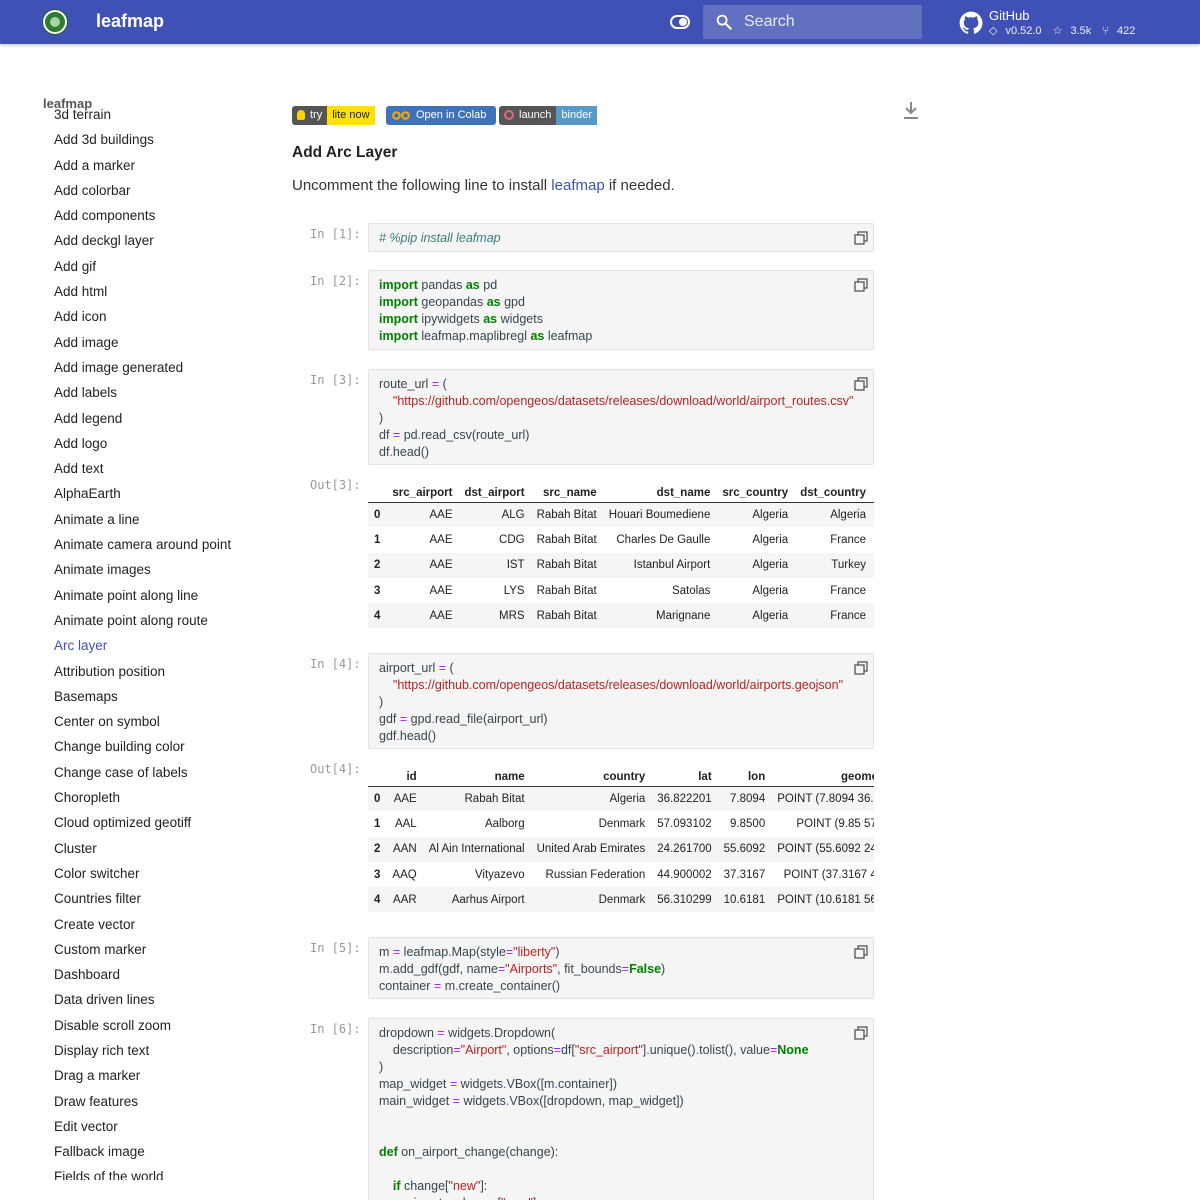 The height and width of the screenshot is (1200, 1200). Describe the element at coordinates (164, 822) in the screenshot. I see `sidebar-item: Cloud optimized geotiff` at that location.